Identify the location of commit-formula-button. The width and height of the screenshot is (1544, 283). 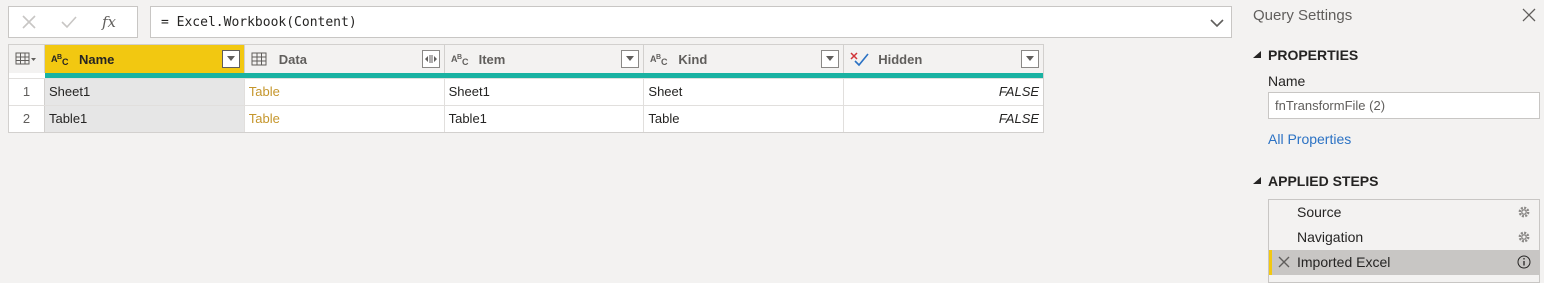
(69, 22).